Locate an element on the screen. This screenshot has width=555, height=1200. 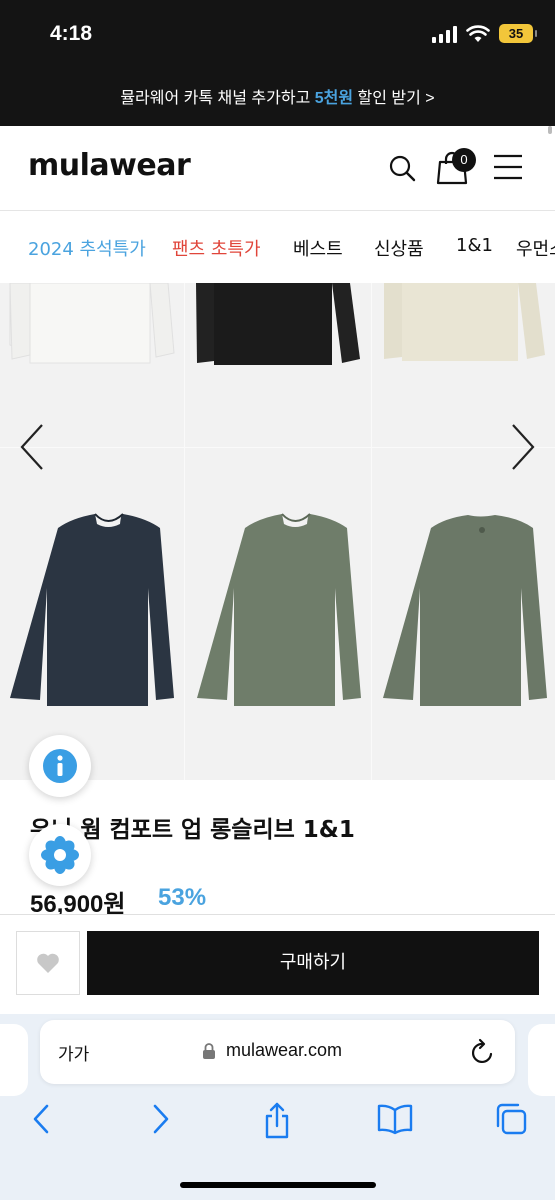
home-indicator is located at coordinates (278, 1185).